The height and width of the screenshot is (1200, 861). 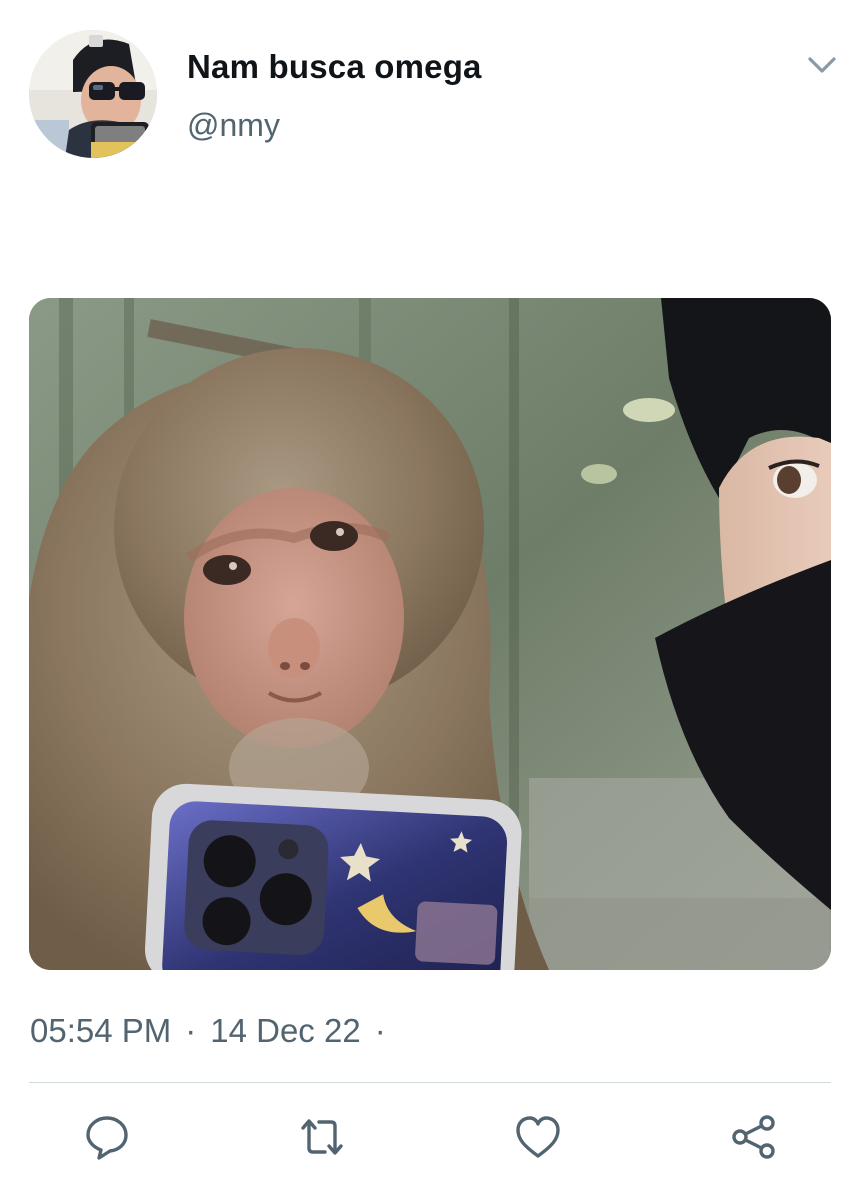 I want to click on share-icon, so click(x=753, y=1137).